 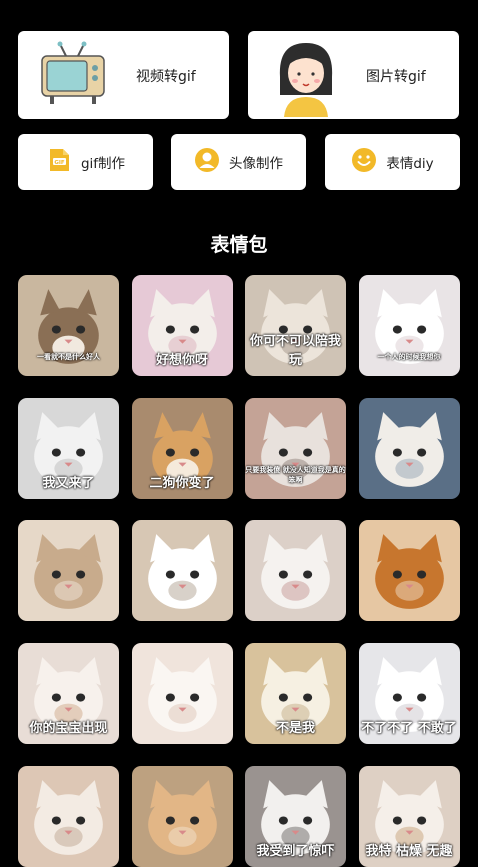 What do you see at coordinates (410, 164) in the screenshot?
I see `emoji-diy-label: 表情diy` at bounding box center [410, 164].